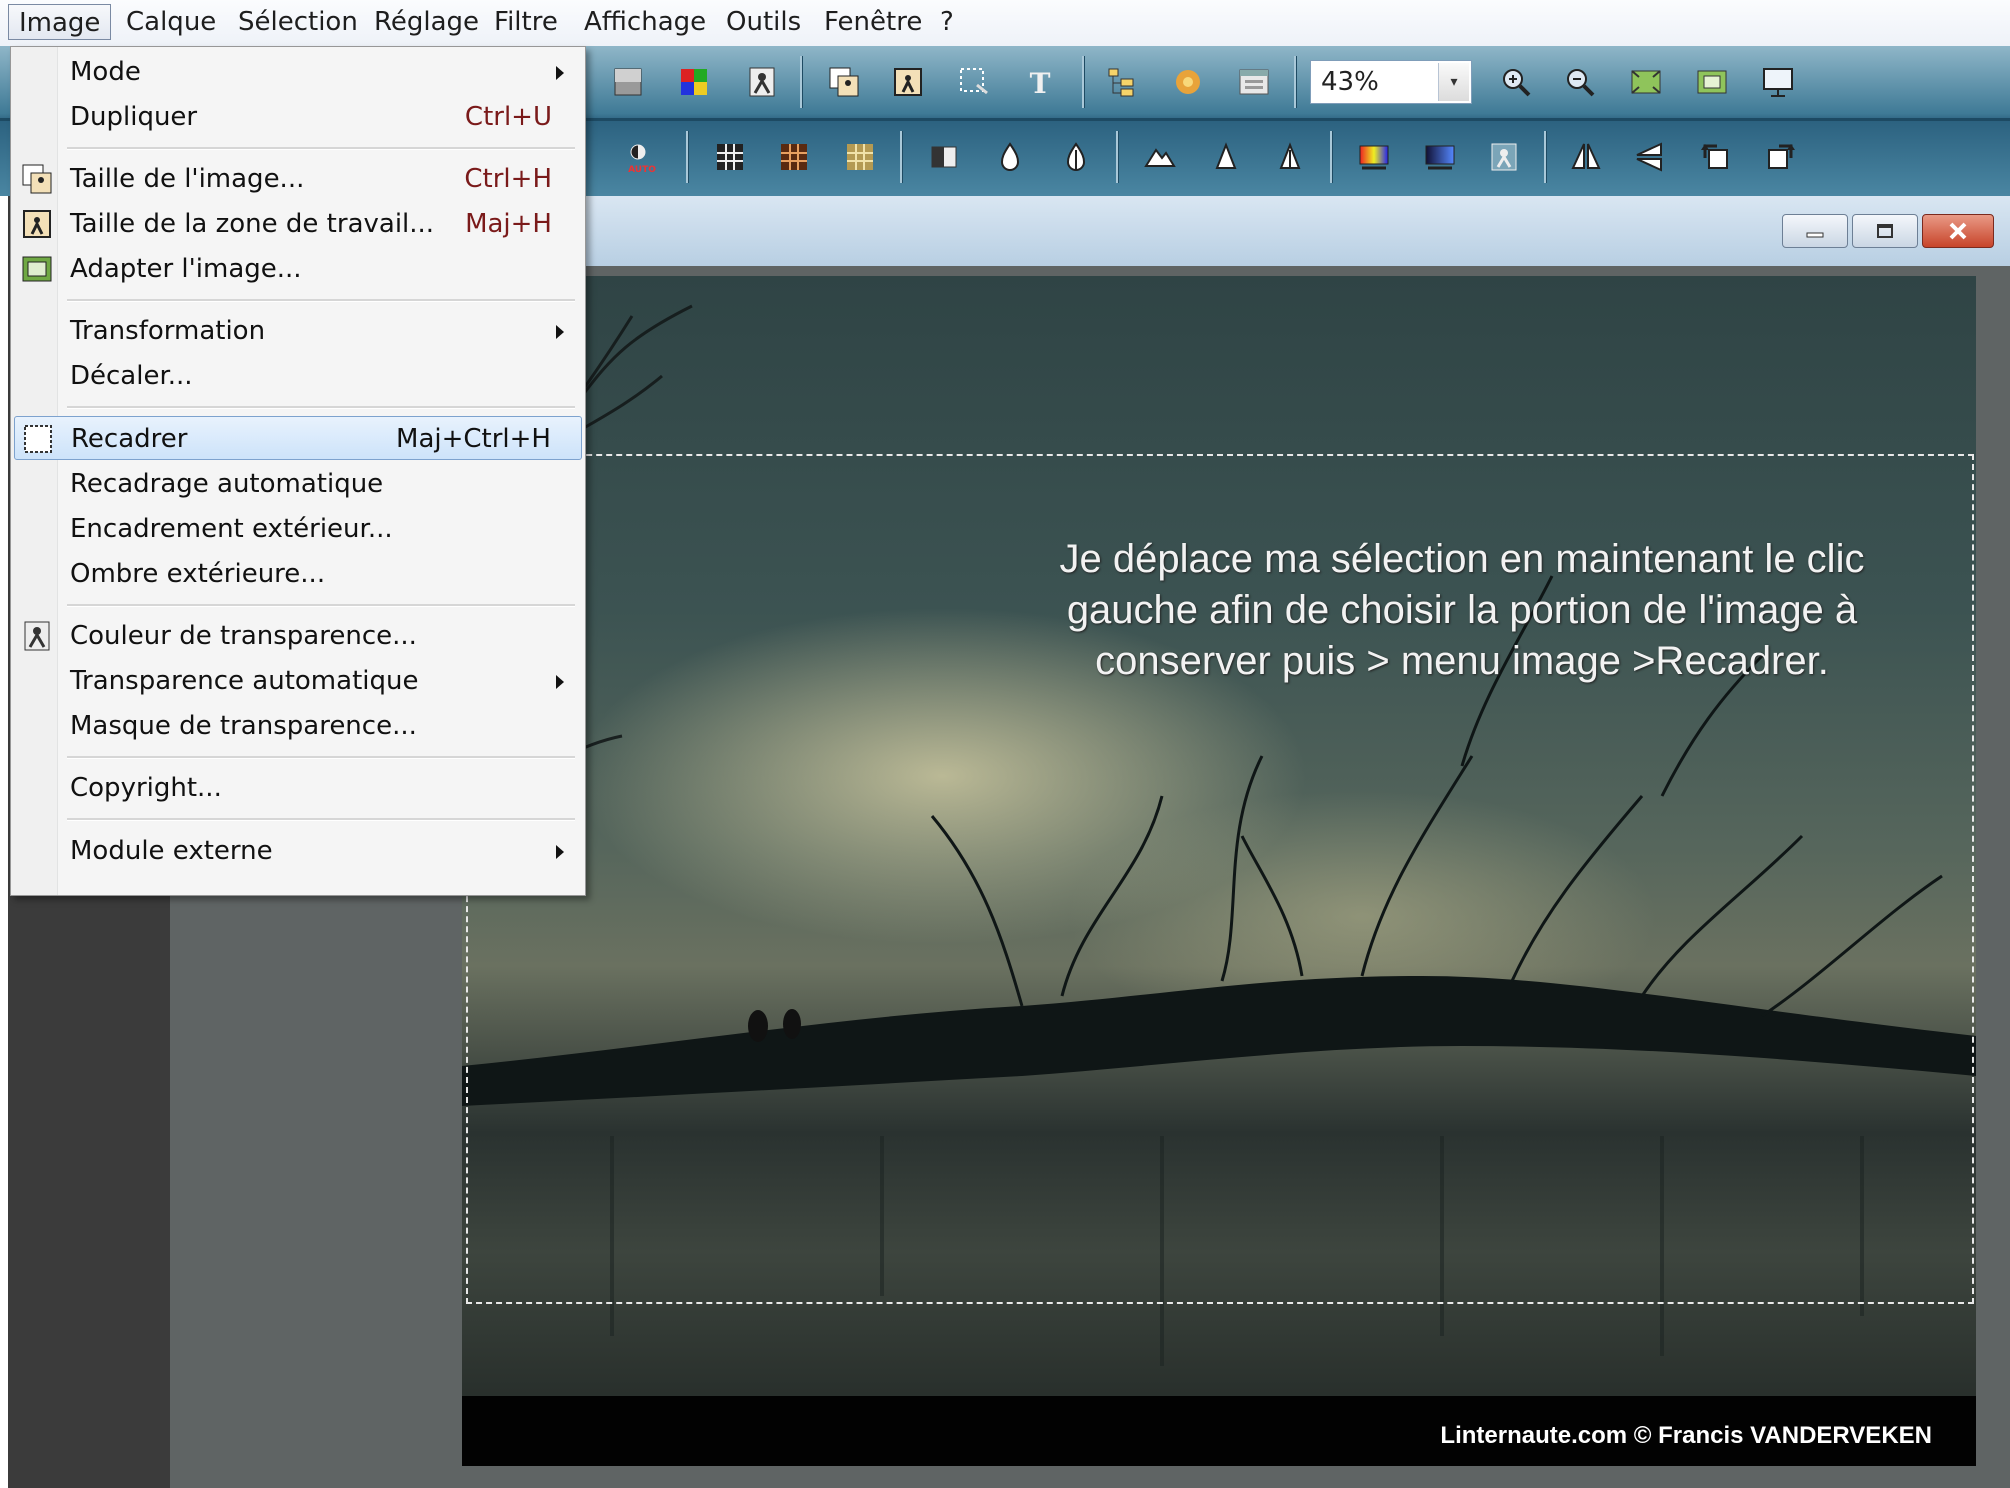 The image size is (2010, 1488). I want to click on gamma-icon, so click(1226, 157).